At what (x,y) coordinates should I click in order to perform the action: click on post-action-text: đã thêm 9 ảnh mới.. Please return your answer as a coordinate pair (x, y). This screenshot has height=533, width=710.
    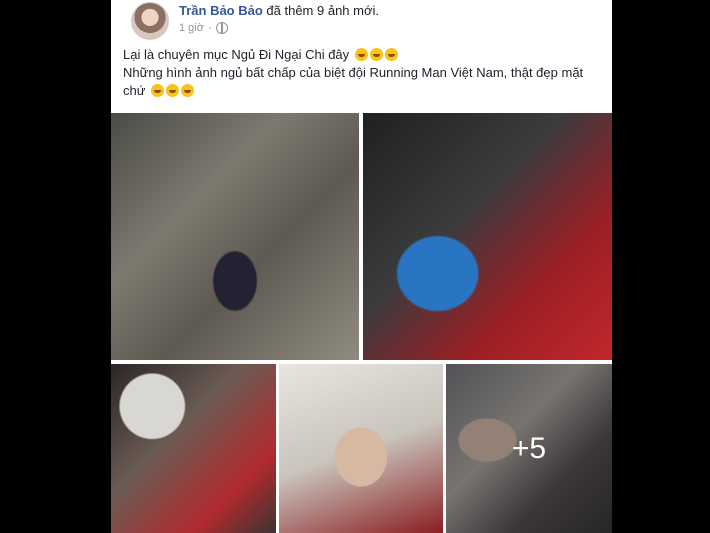
    Looking at the image, I should click on (320, 10).